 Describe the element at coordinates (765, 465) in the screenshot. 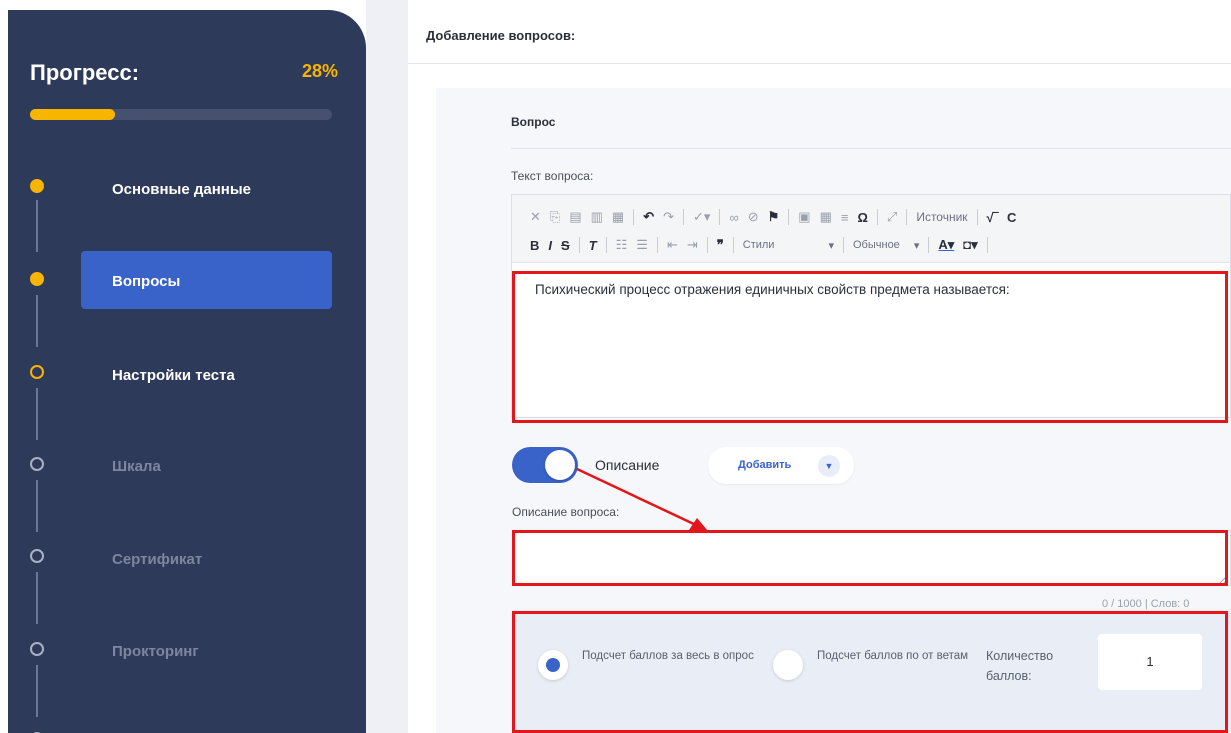

I see `add-button-label: Добавить` at that location.